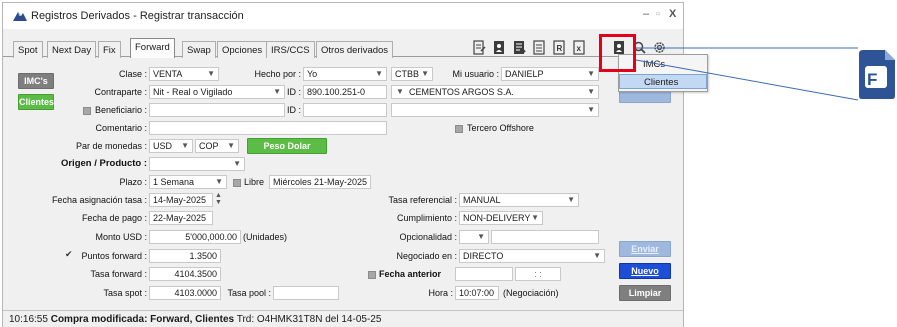 Image resolution: width=897 pixels, height=327 pixels. Describe the element at coordinates (872, 79) in the screenshot. I see `svg-text: F` at that location.